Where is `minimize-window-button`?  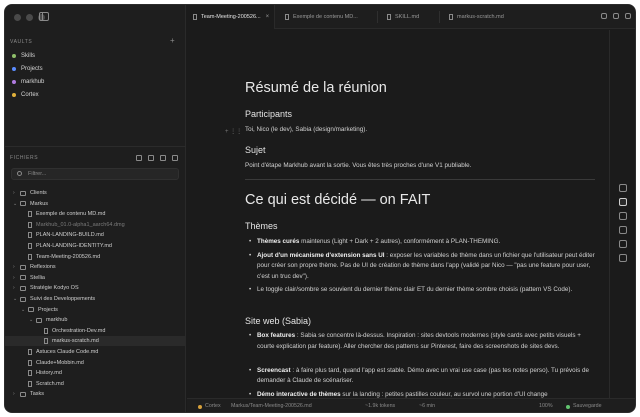
minimize-window-button is located at coordinates (29, 17).